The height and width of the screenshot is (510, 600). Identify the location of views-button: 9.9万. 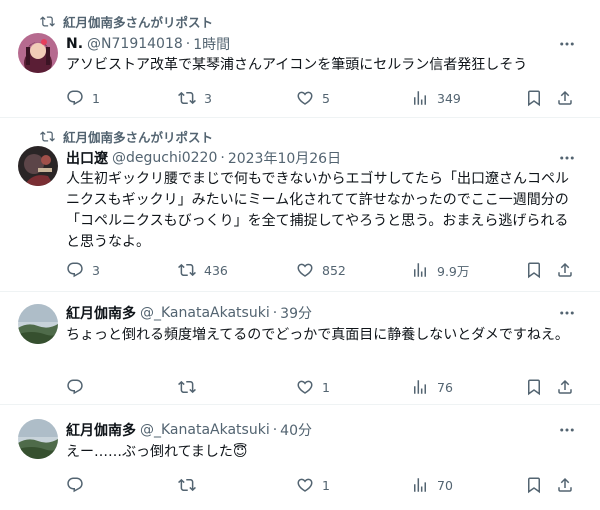
(440, 270).